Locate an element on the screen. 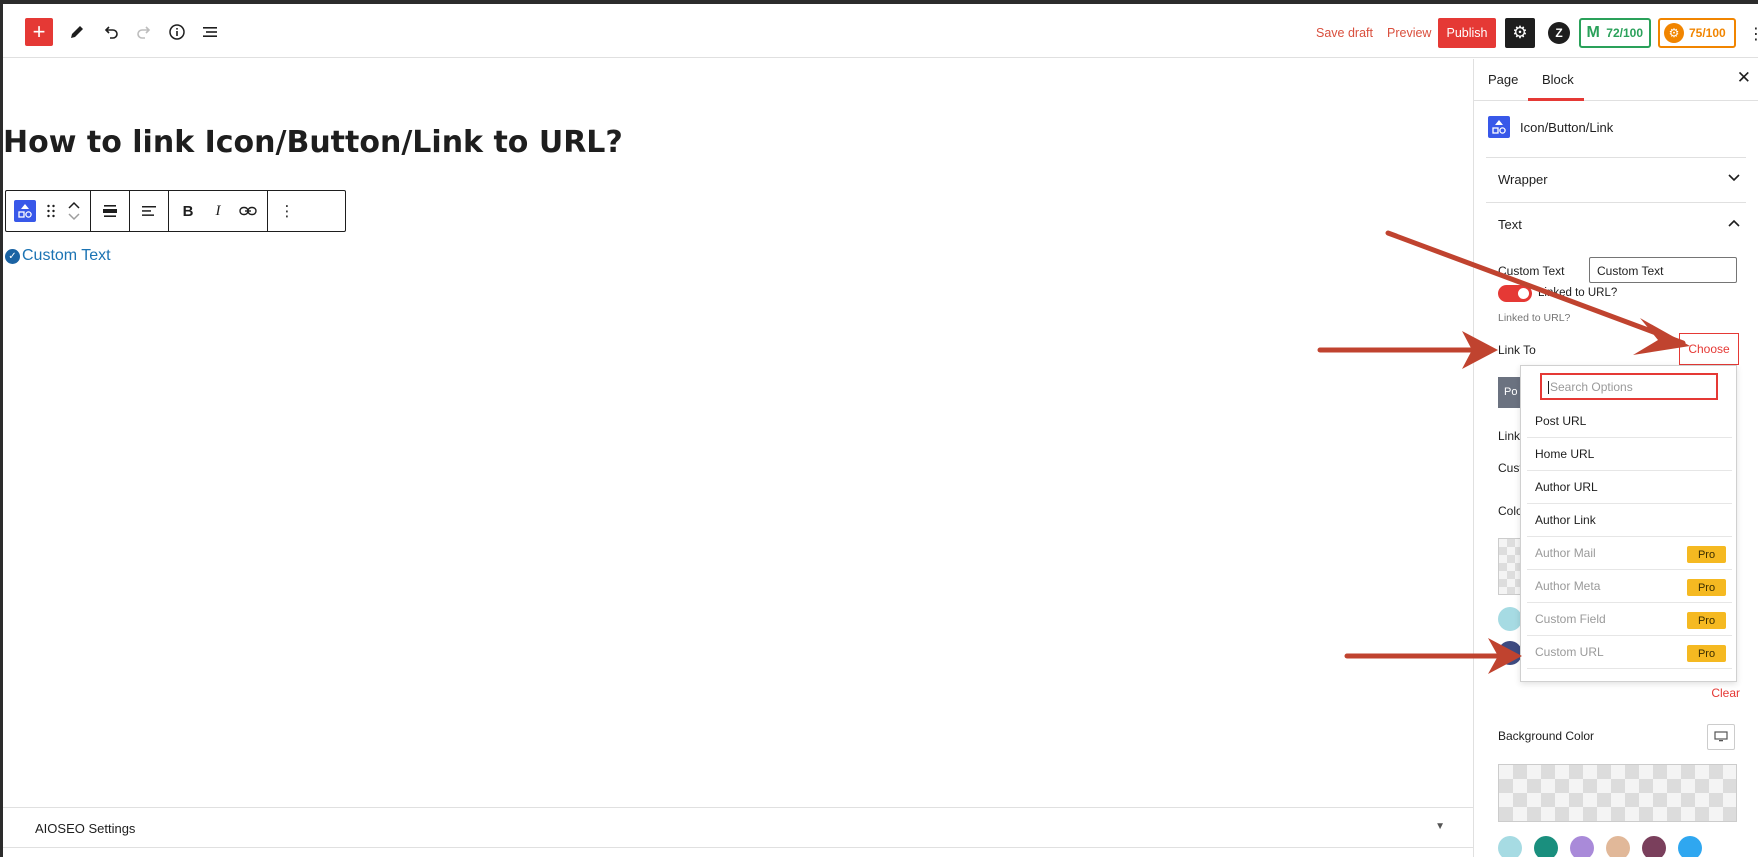 The height and width of the screenshot is (857, 1758). custom-text-label: Custom Text is located at coordinates (1531, 271).